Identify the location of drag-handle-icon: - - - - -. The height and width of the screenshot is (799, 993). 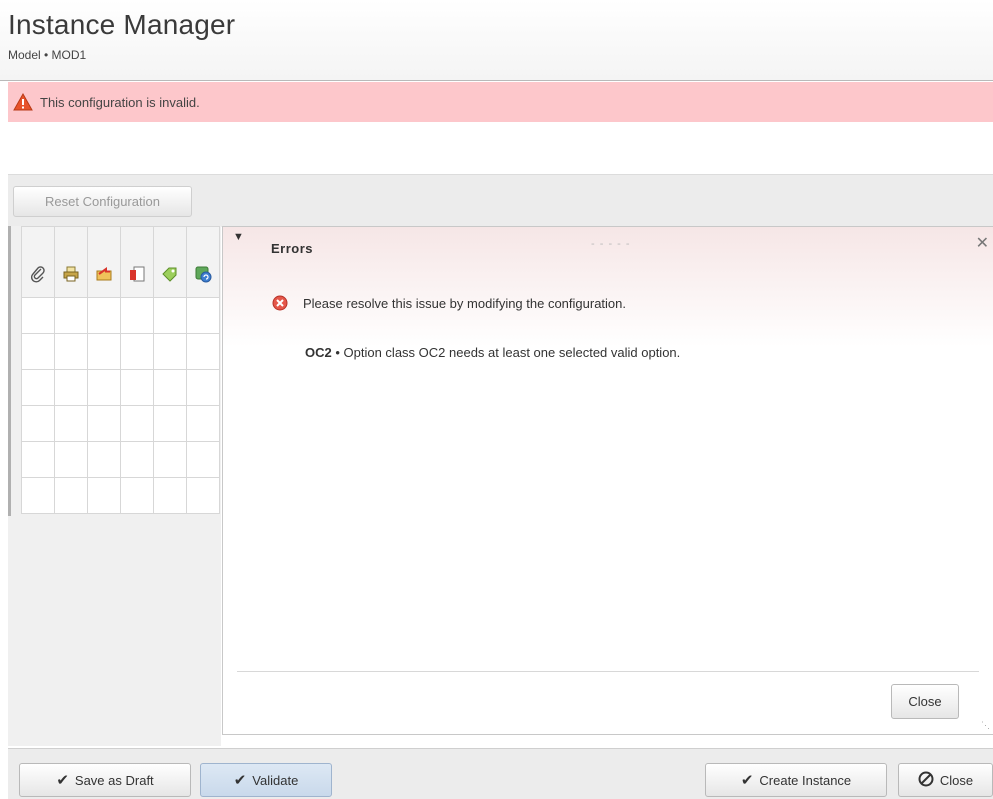
(611, 244).